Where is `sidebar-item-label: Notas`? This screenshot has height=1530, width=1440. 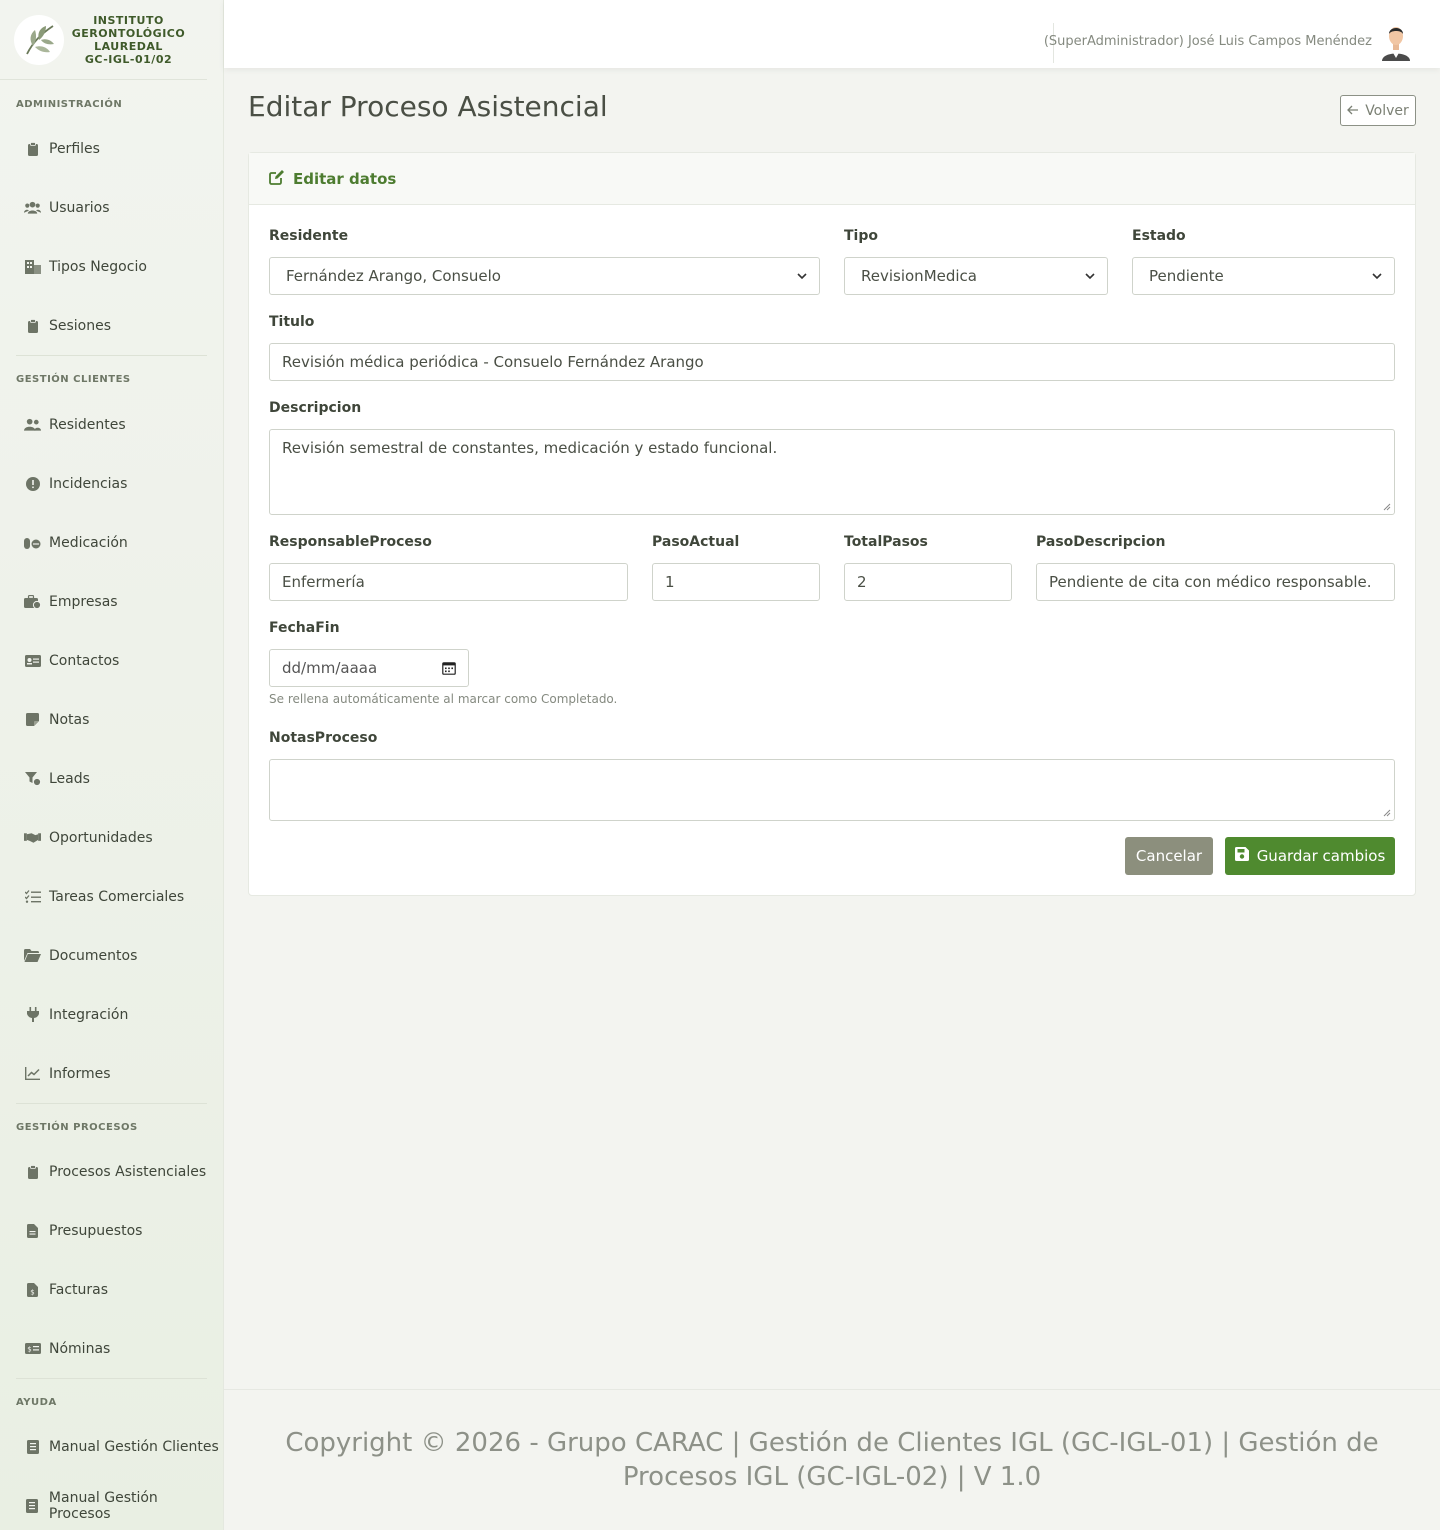 sidebar-item-label: Notas is located at coordinates (69, 719).